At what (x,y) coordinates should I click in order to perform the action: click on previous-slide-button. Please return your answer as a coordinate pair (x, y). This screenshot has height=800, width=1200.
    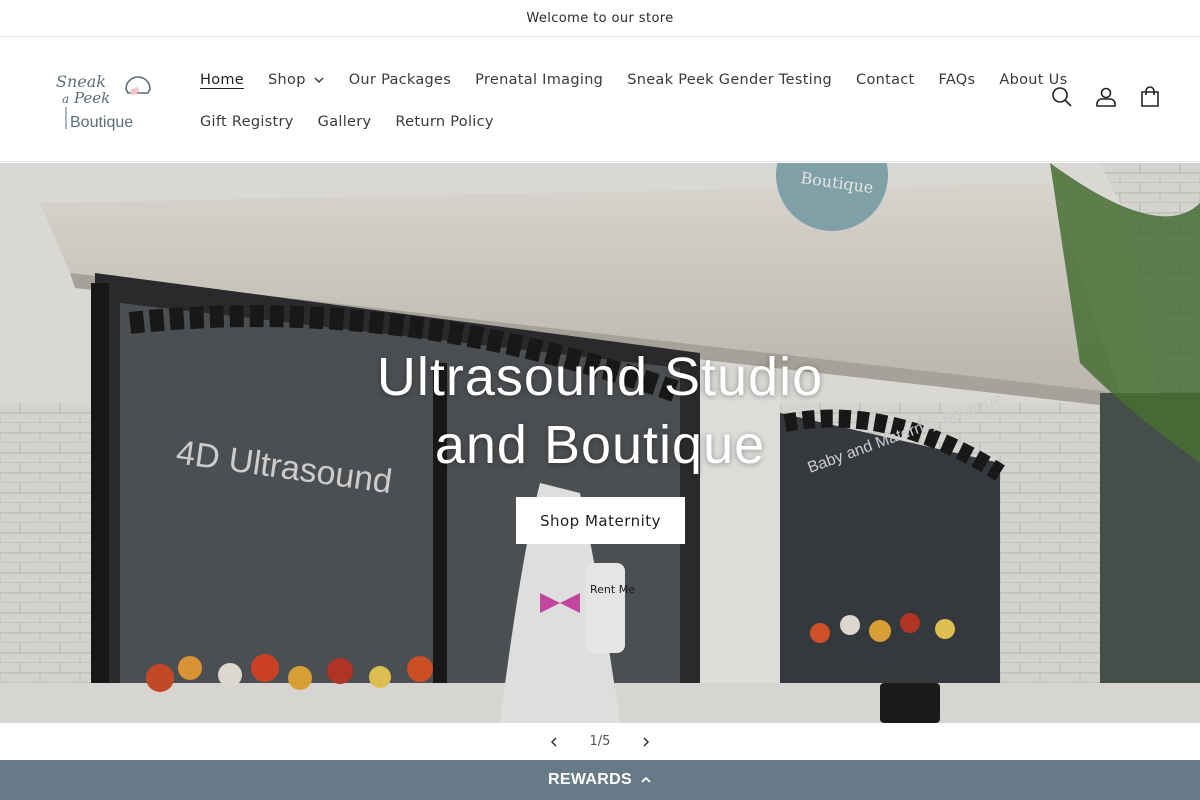
    Looking at the image, I should click on (554, 742).